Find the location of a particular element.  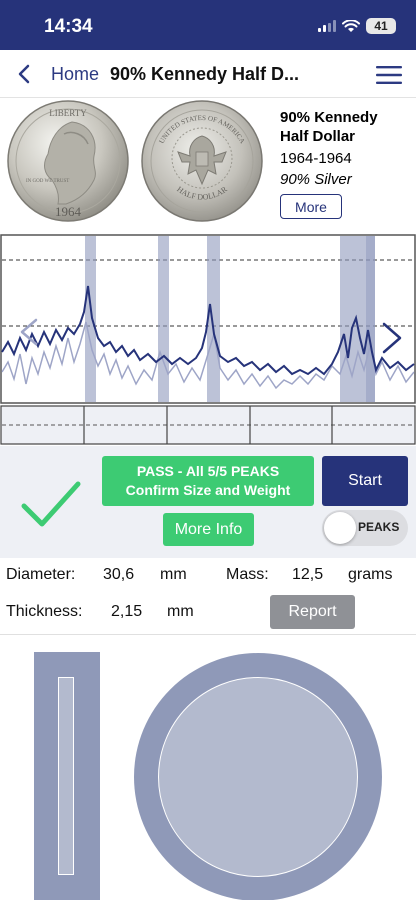

coin-years: 1964-1964 is located at coordinates (316, 158).